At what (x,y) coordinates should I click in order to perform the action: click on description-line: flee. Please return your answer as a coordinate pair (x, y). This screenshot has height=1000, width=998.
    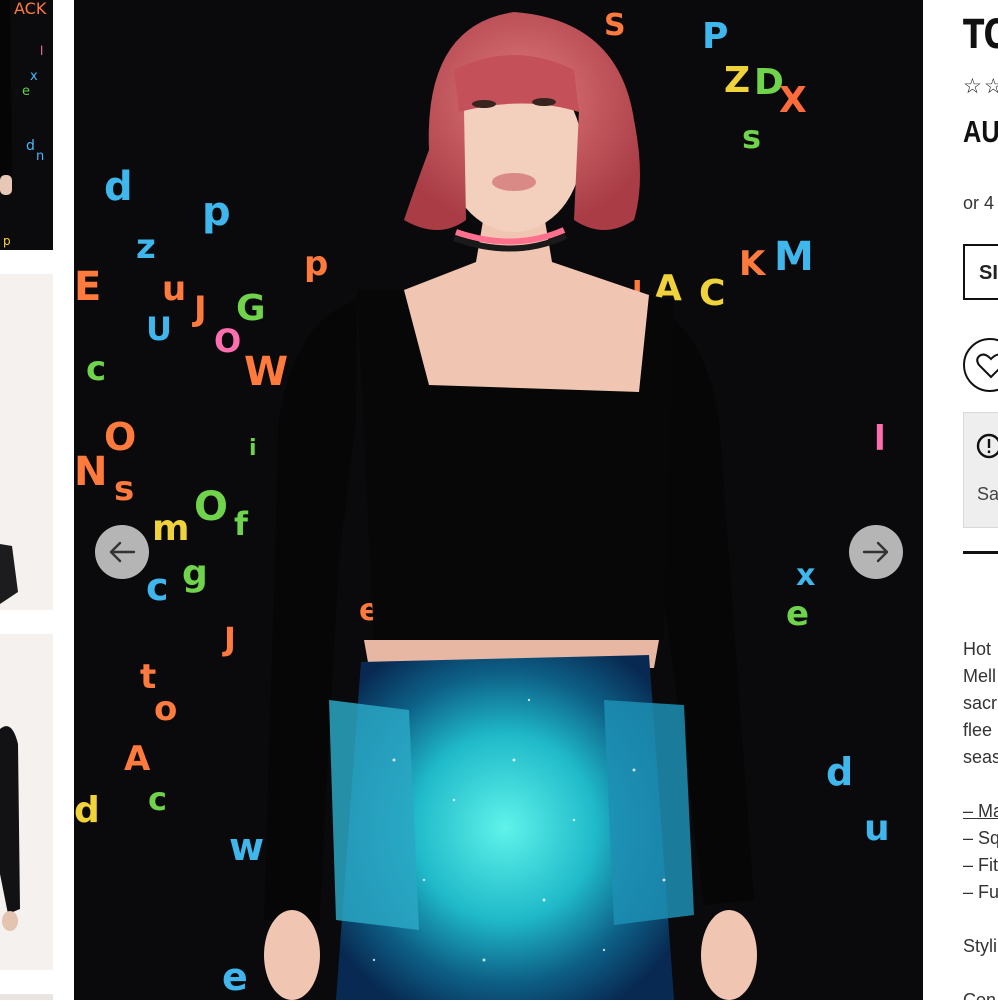
    Looking at the image, I should click on (978, 730).